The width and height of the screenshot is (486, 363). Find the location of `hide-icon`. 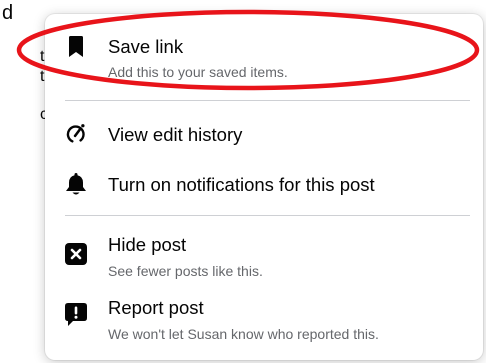

hide-icon is located at coordinates (76, 254).